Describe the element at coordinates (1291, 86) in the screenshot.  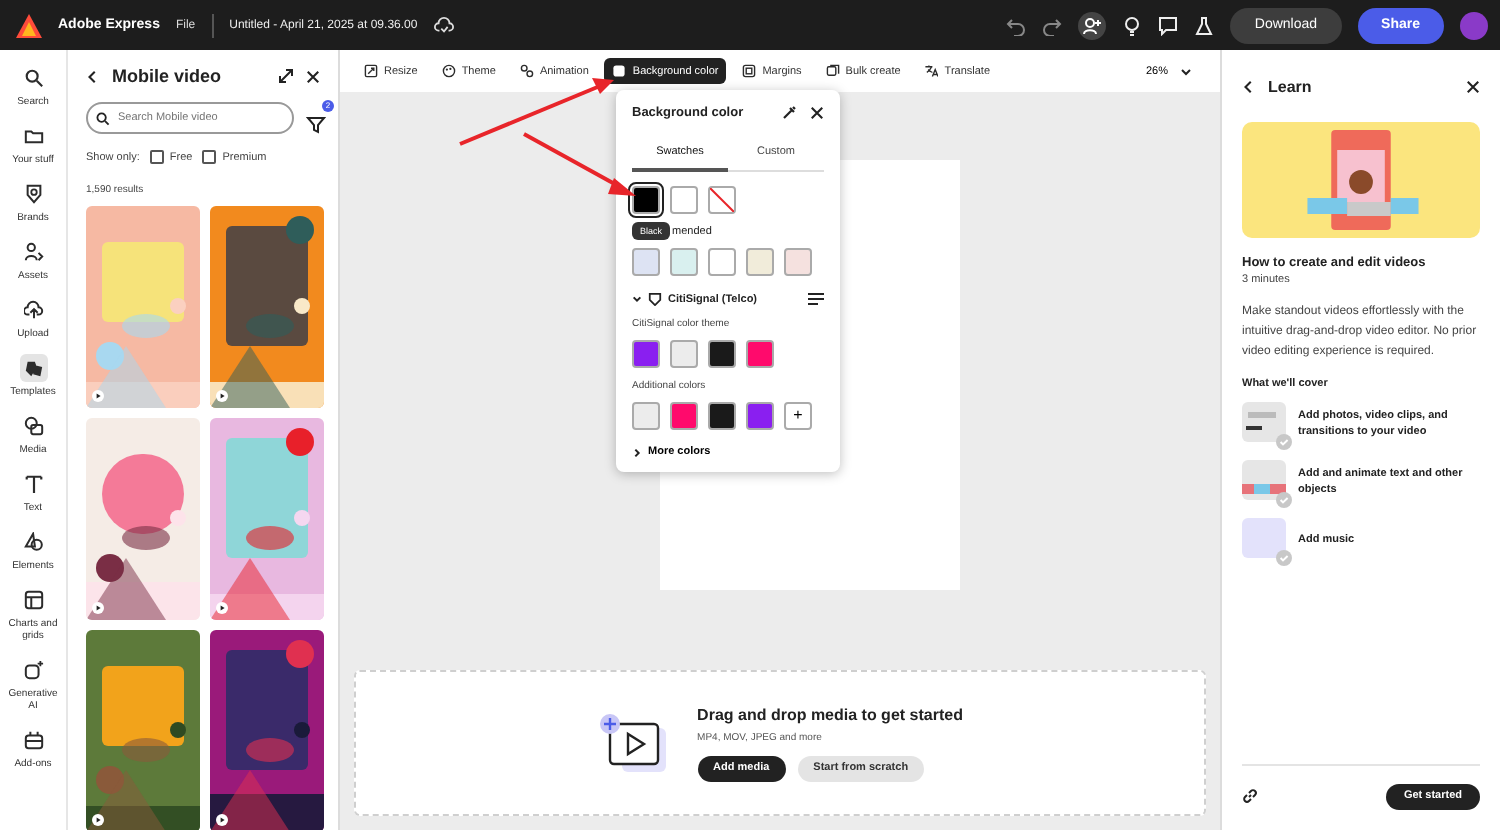
I see `panel-title: Learn` at that location.